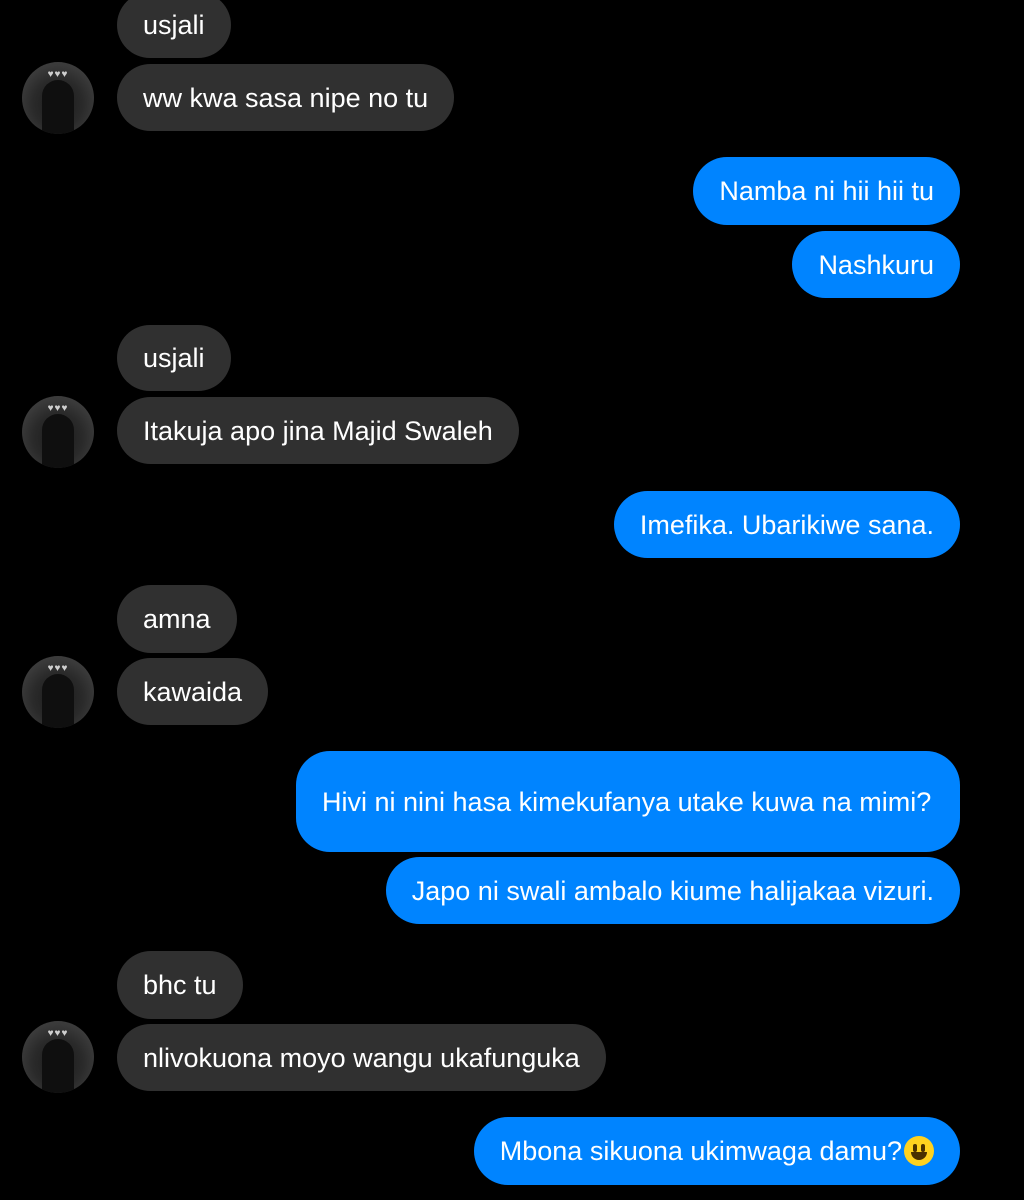  I want to click on message-text: Mbona sikuona ukimwaga damu?, so click(700, 1151).